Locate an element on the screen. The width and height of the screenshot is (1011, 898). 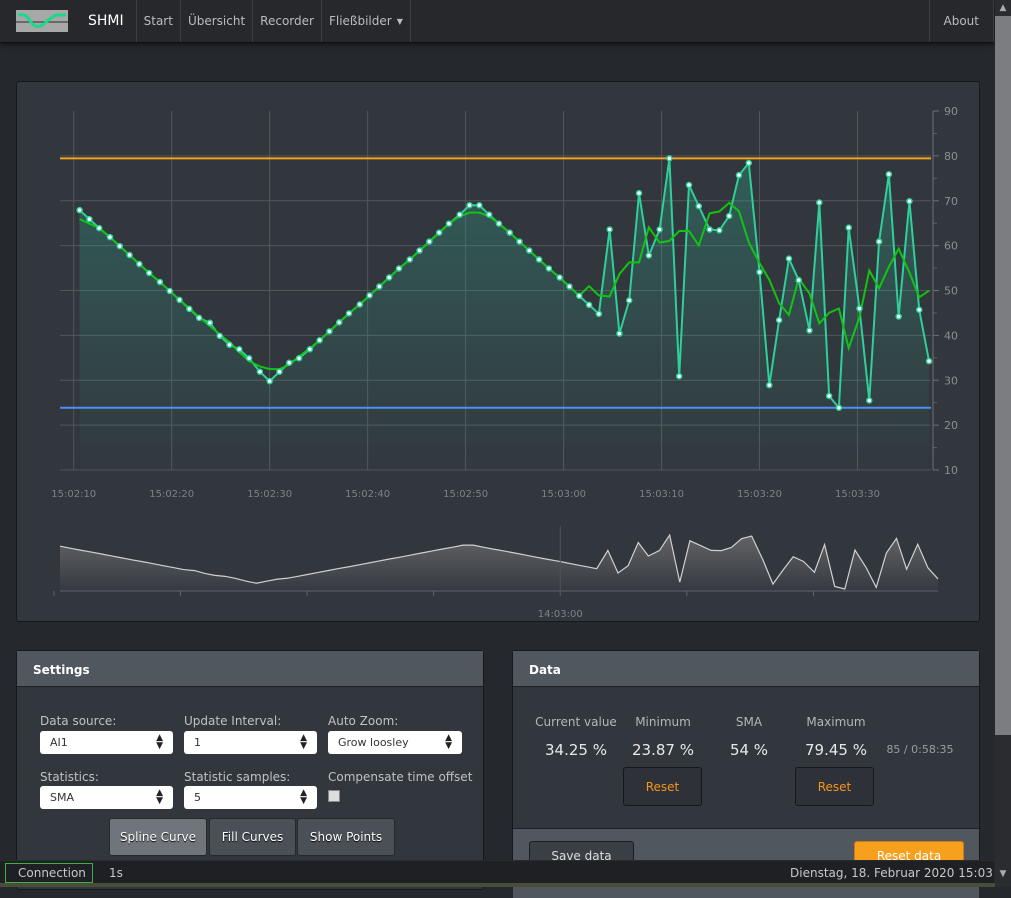
sample-count: 85 / 0:58:35 is located at coordinates (920, 749).